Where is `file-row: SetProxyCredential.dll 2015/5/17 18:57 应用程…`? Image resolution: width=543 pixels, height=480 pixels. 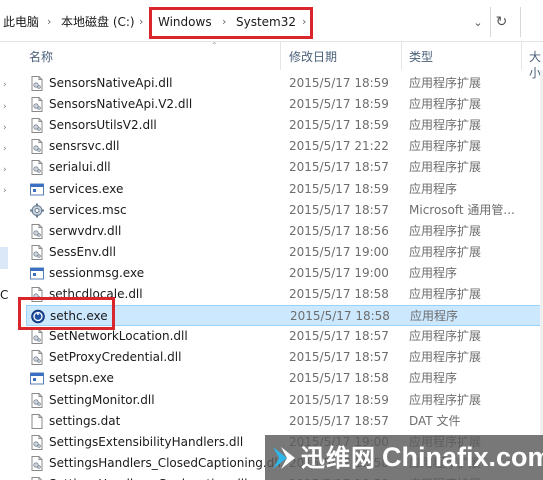 file-row: SetProxyCredential.dll 2015/5/17 18:57 应用程… is located at coordinates (284, 357).